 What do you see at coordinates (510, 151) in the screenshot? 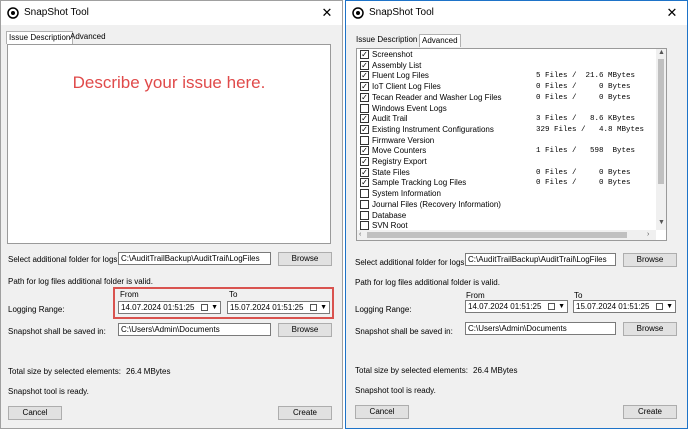
I see `list-item: ✓ Move Counters 1 Files / 598 Bytes` at bounding box center [510, 151].